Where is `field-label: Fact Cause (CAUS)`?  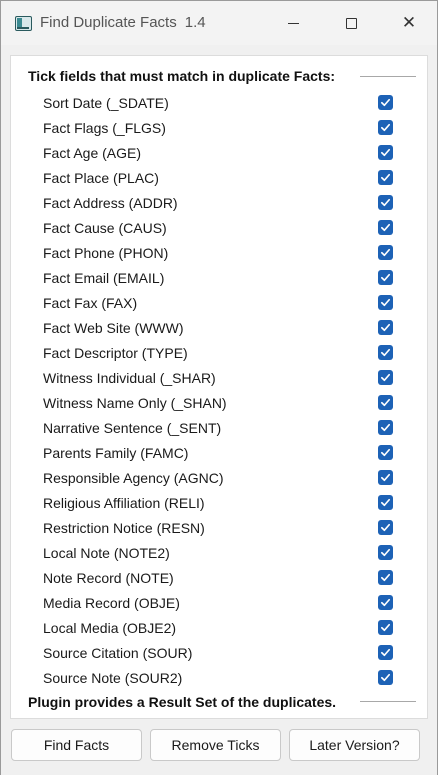 field-label: Fact Cause (CAUS) is located at coordinates (105, 227).